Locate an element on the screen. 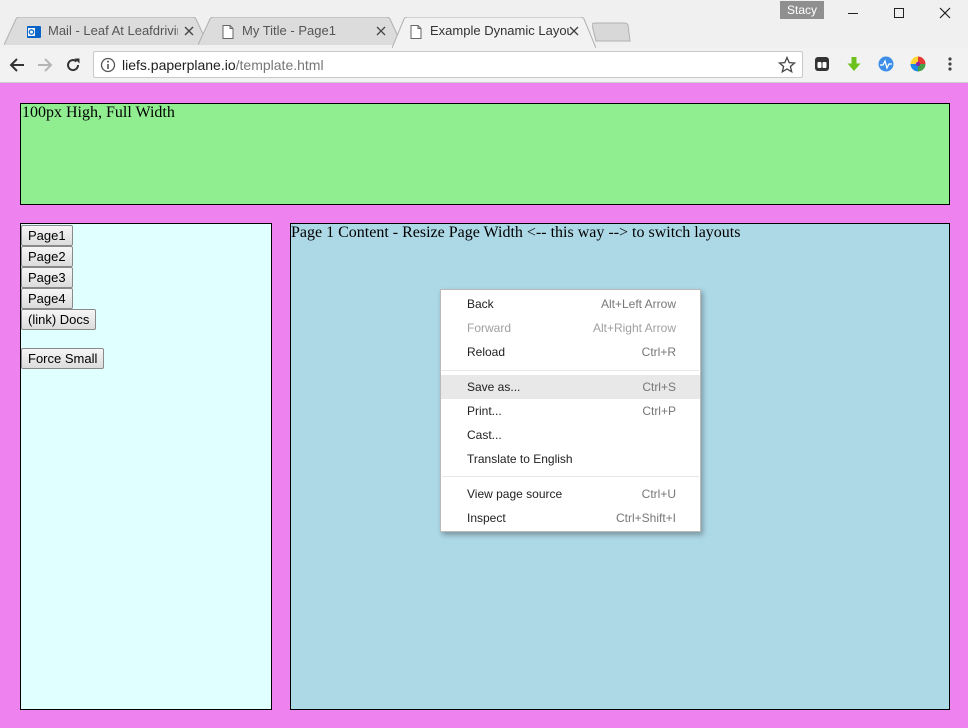 This screenshot has height=728, width=968. pulse-icon is located at coordinates (886, 64).